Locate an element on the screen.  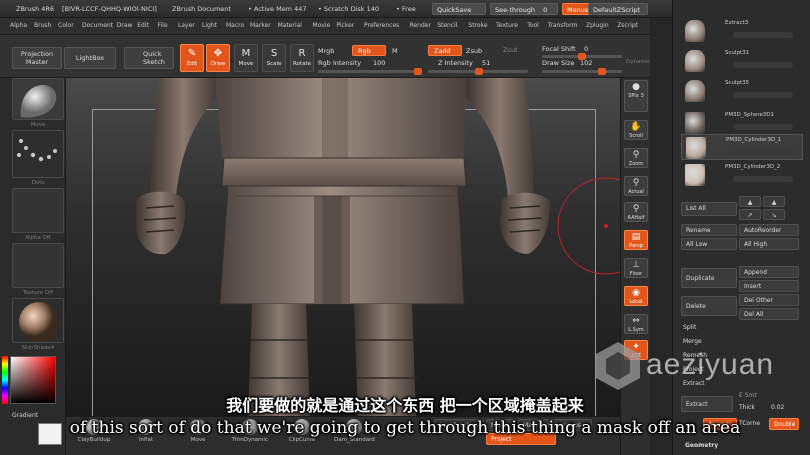
scale-tool-button: S Scale is located at coordinates (274, 58).